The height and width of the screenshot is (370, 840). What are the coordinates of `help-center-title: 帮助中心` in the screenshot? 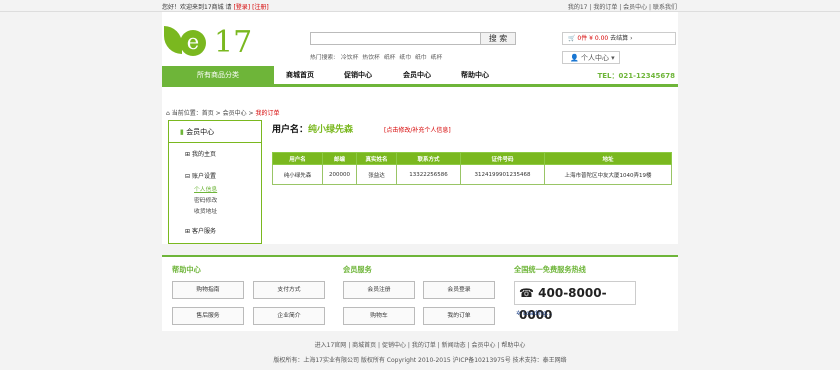 It's located at (186, 269).